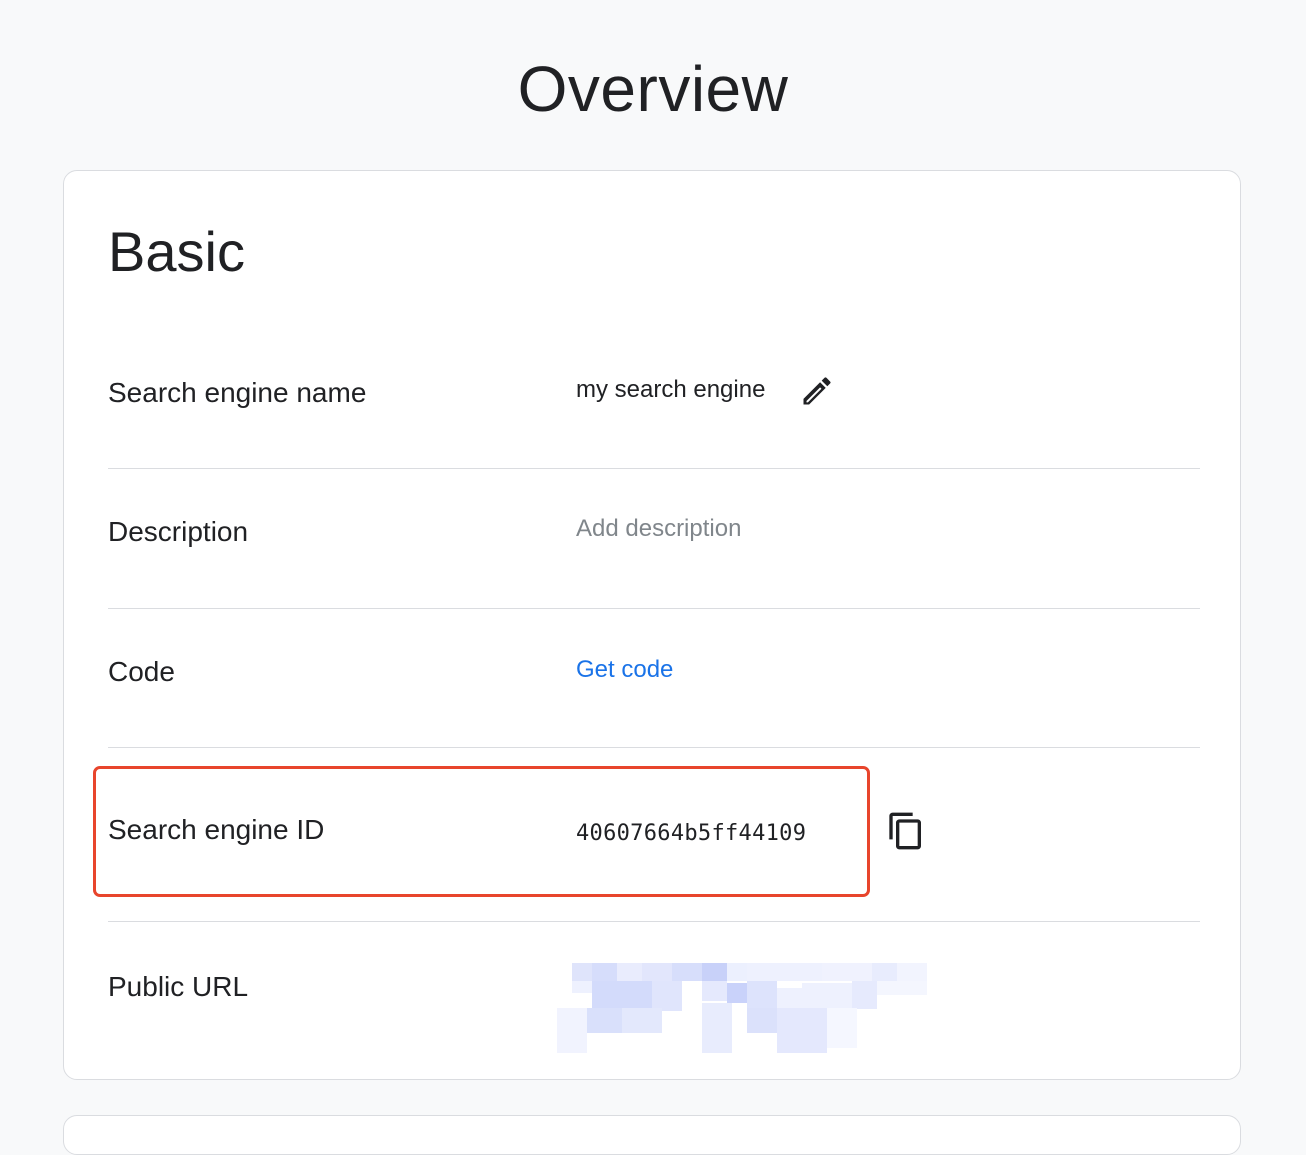  Describe the element at coordinates (624, 670) in the screenshot. I see `get-code-link: Get code` at that location.